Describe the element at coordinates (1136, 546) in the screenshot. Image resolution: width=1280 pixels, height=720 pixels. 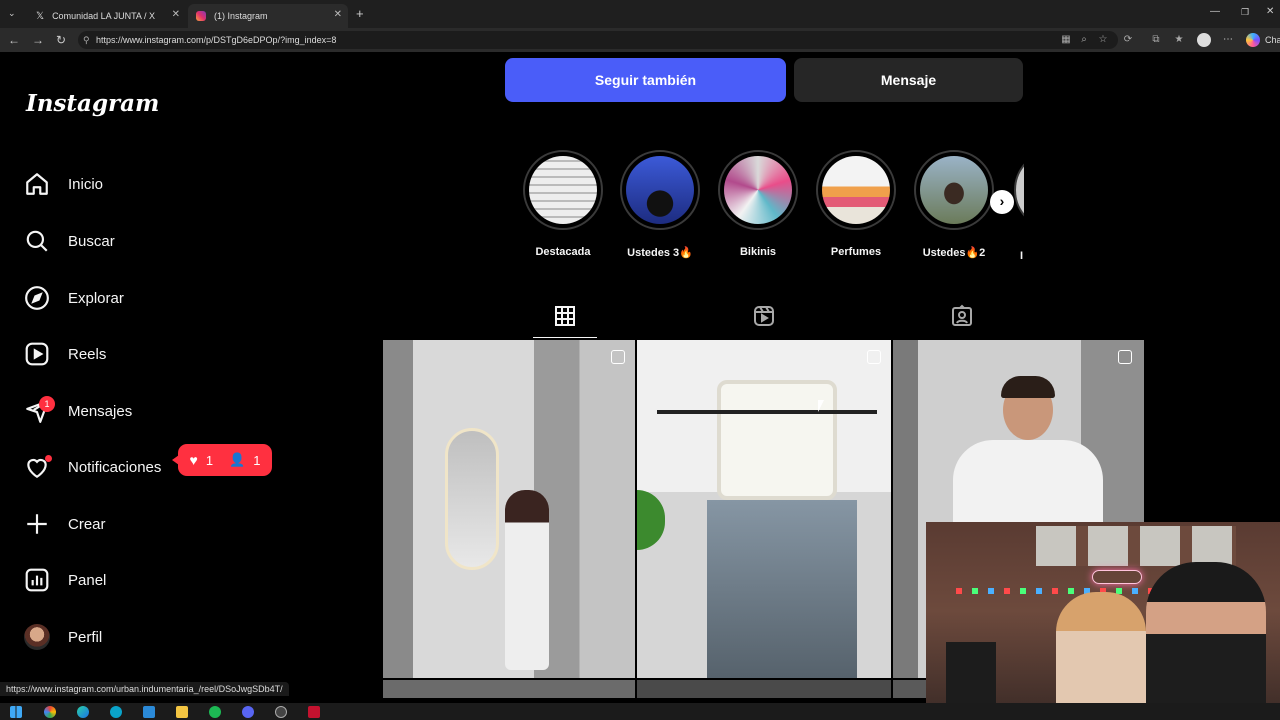
I see `cam-posters` at that location.